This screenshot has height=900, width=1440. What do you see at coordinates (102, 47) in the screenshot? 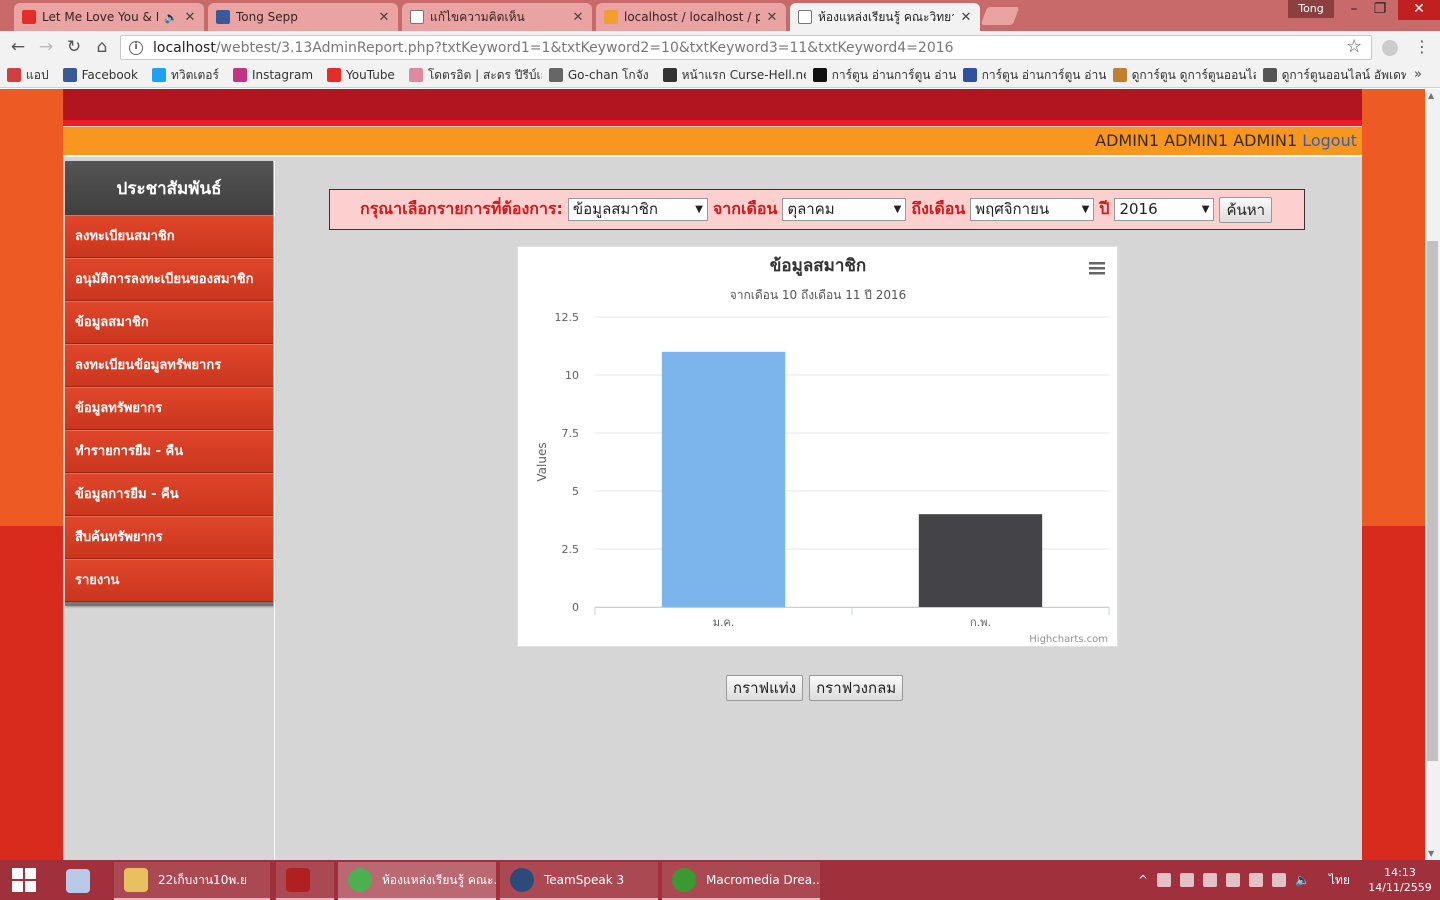
I see `home-icon: ⌂` at bounding box center [102, 47].